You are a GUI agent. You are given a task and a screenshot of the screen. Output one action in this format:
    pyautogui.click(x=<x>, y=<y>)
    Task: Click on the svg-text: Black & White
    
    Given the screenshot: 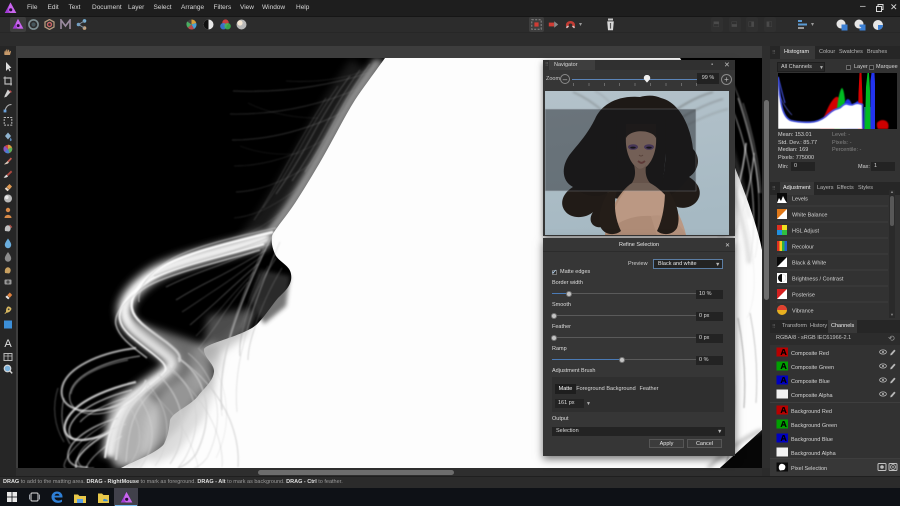 What is the action you would take?
    pyautogui.click(x=809, y=264)
    